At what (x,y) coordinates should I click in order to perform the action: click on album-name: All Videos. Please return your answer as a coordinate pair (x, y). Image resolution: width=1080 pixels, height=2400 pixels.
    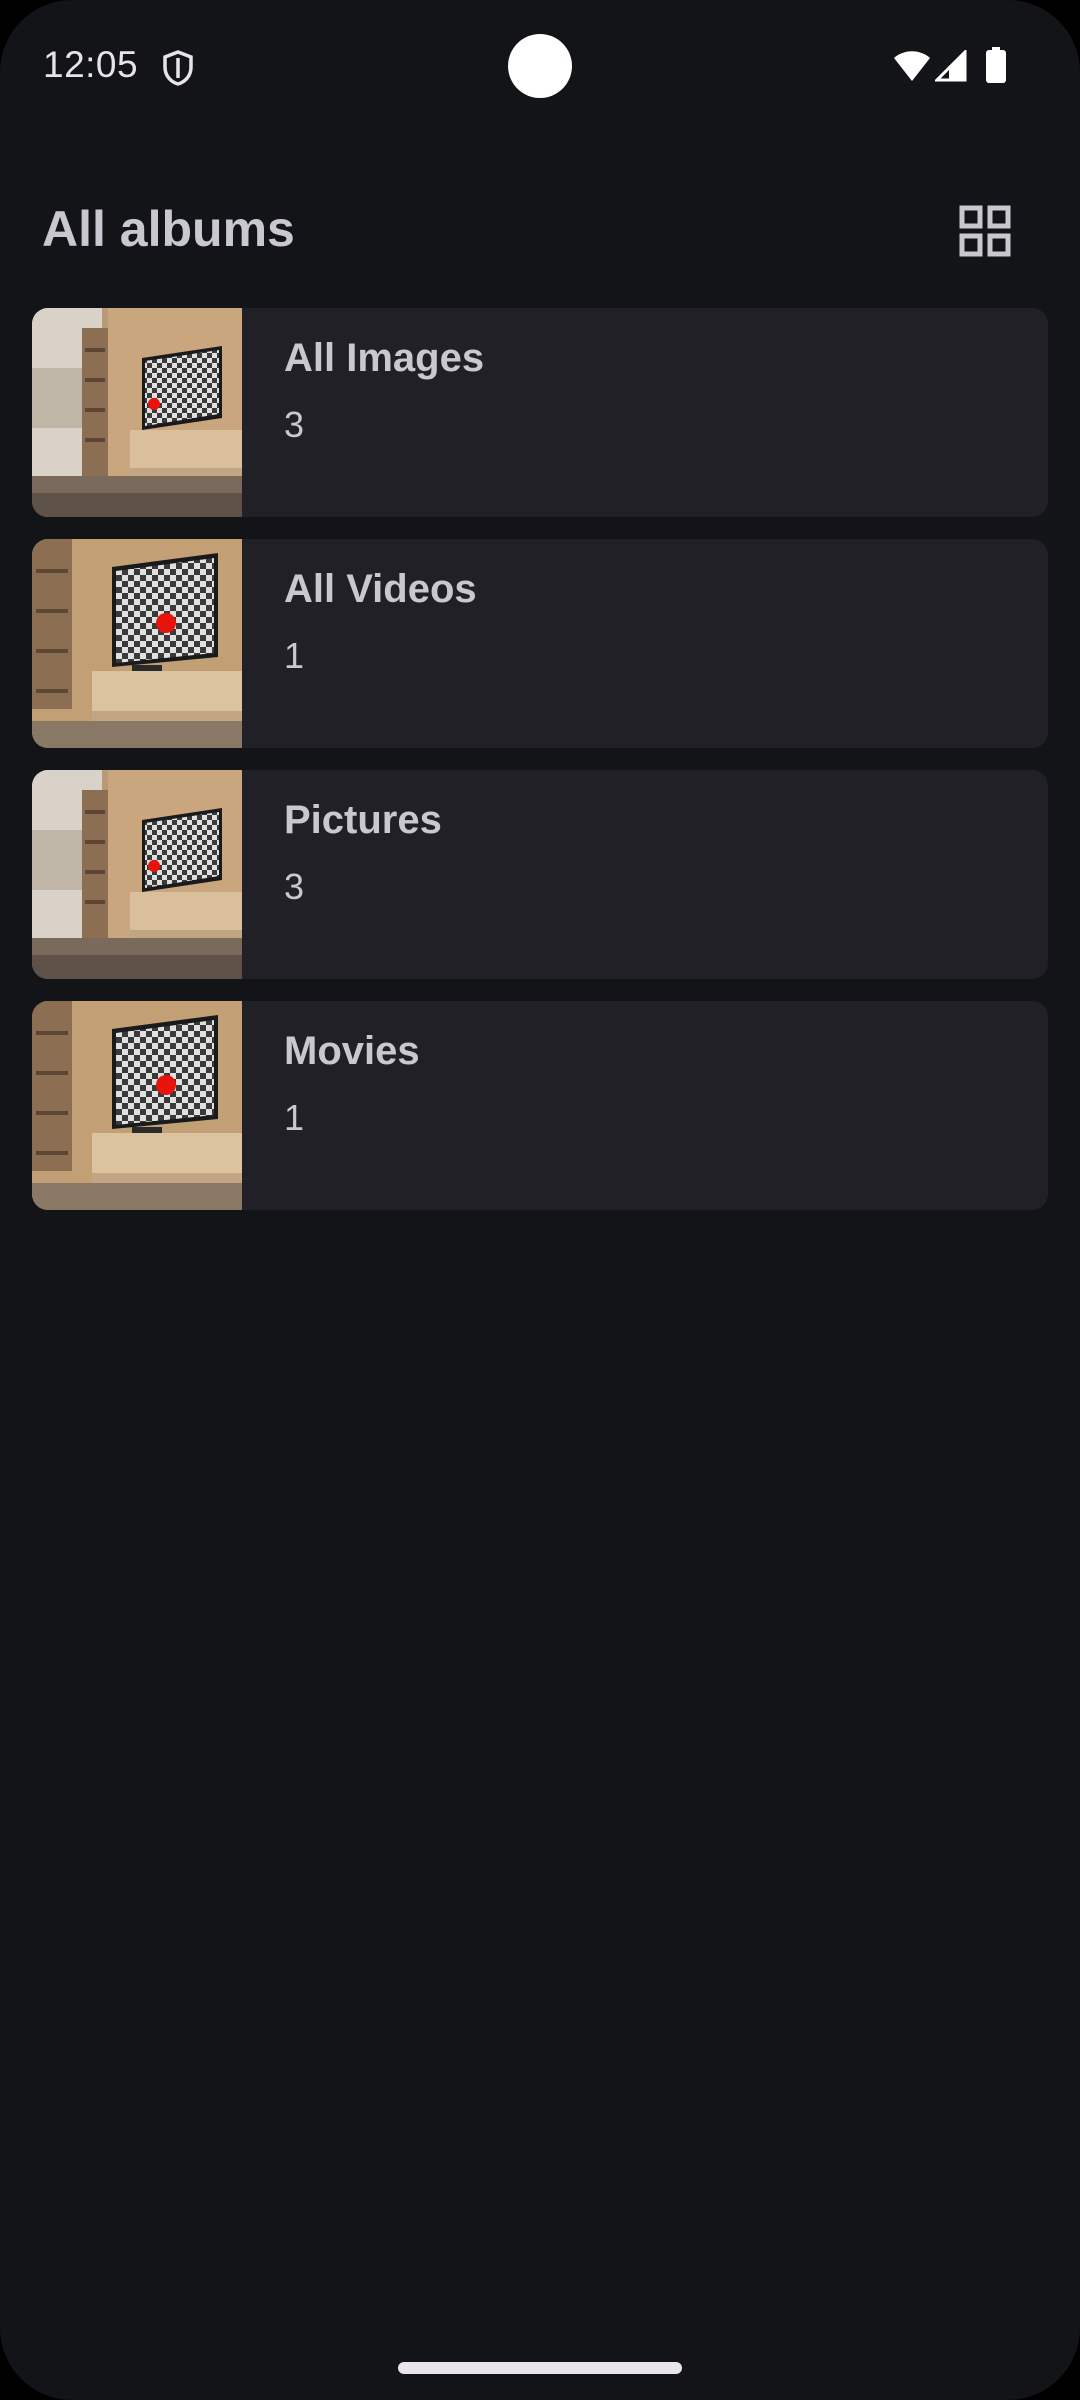
    Looking at the image, I should click on (380, 589).